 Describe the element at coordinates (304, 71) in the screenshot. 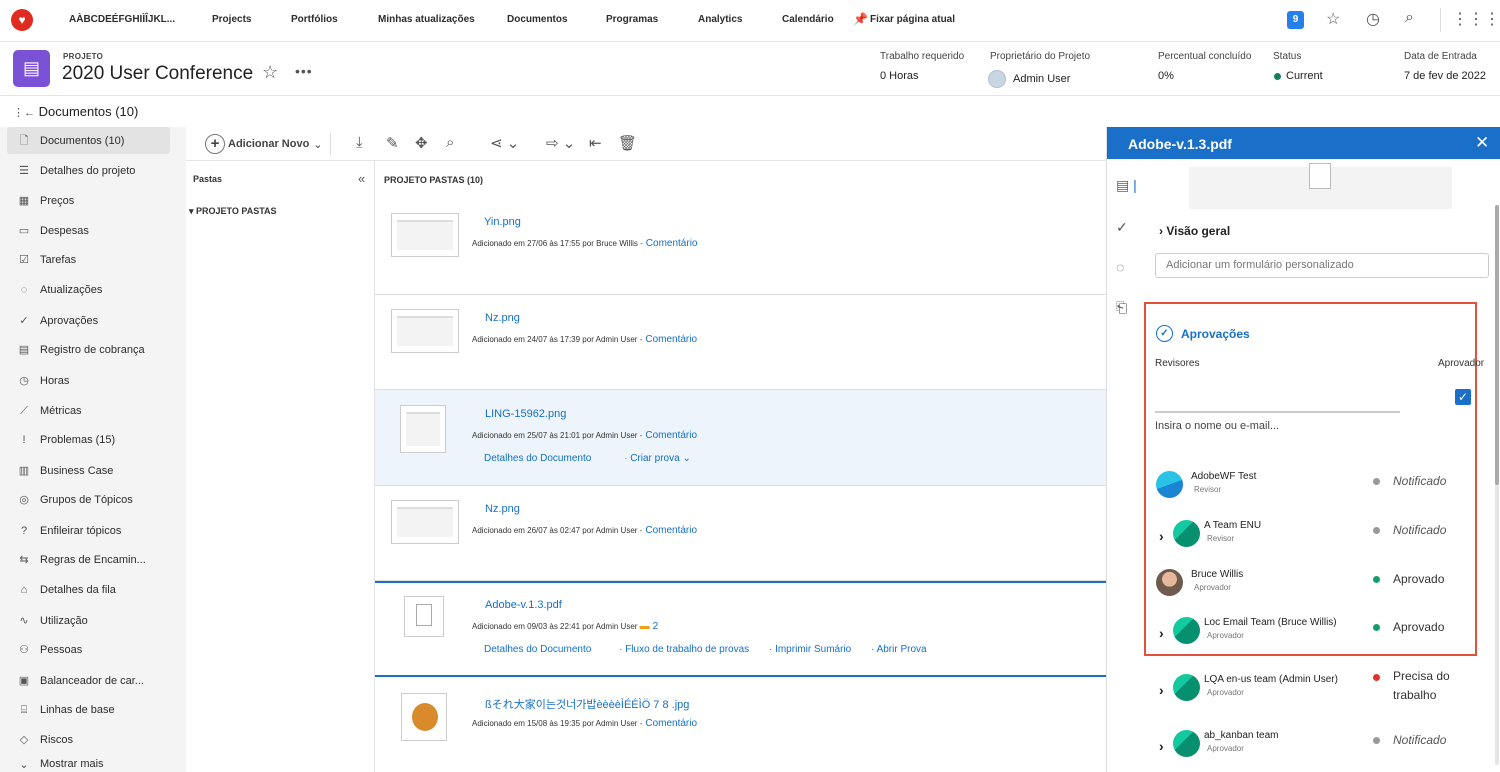

I see `more-options-icon: •••` at that location.